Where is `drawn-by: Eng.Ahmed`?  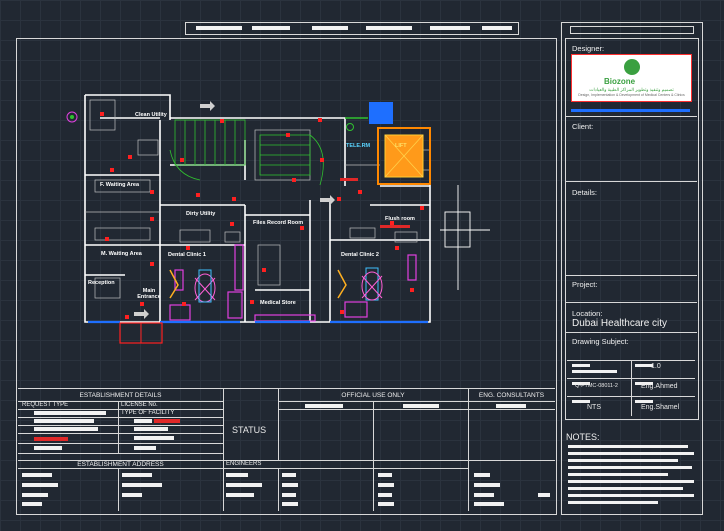 drawn-by: Eng.Ahmed is located at coordinates (659, 386).